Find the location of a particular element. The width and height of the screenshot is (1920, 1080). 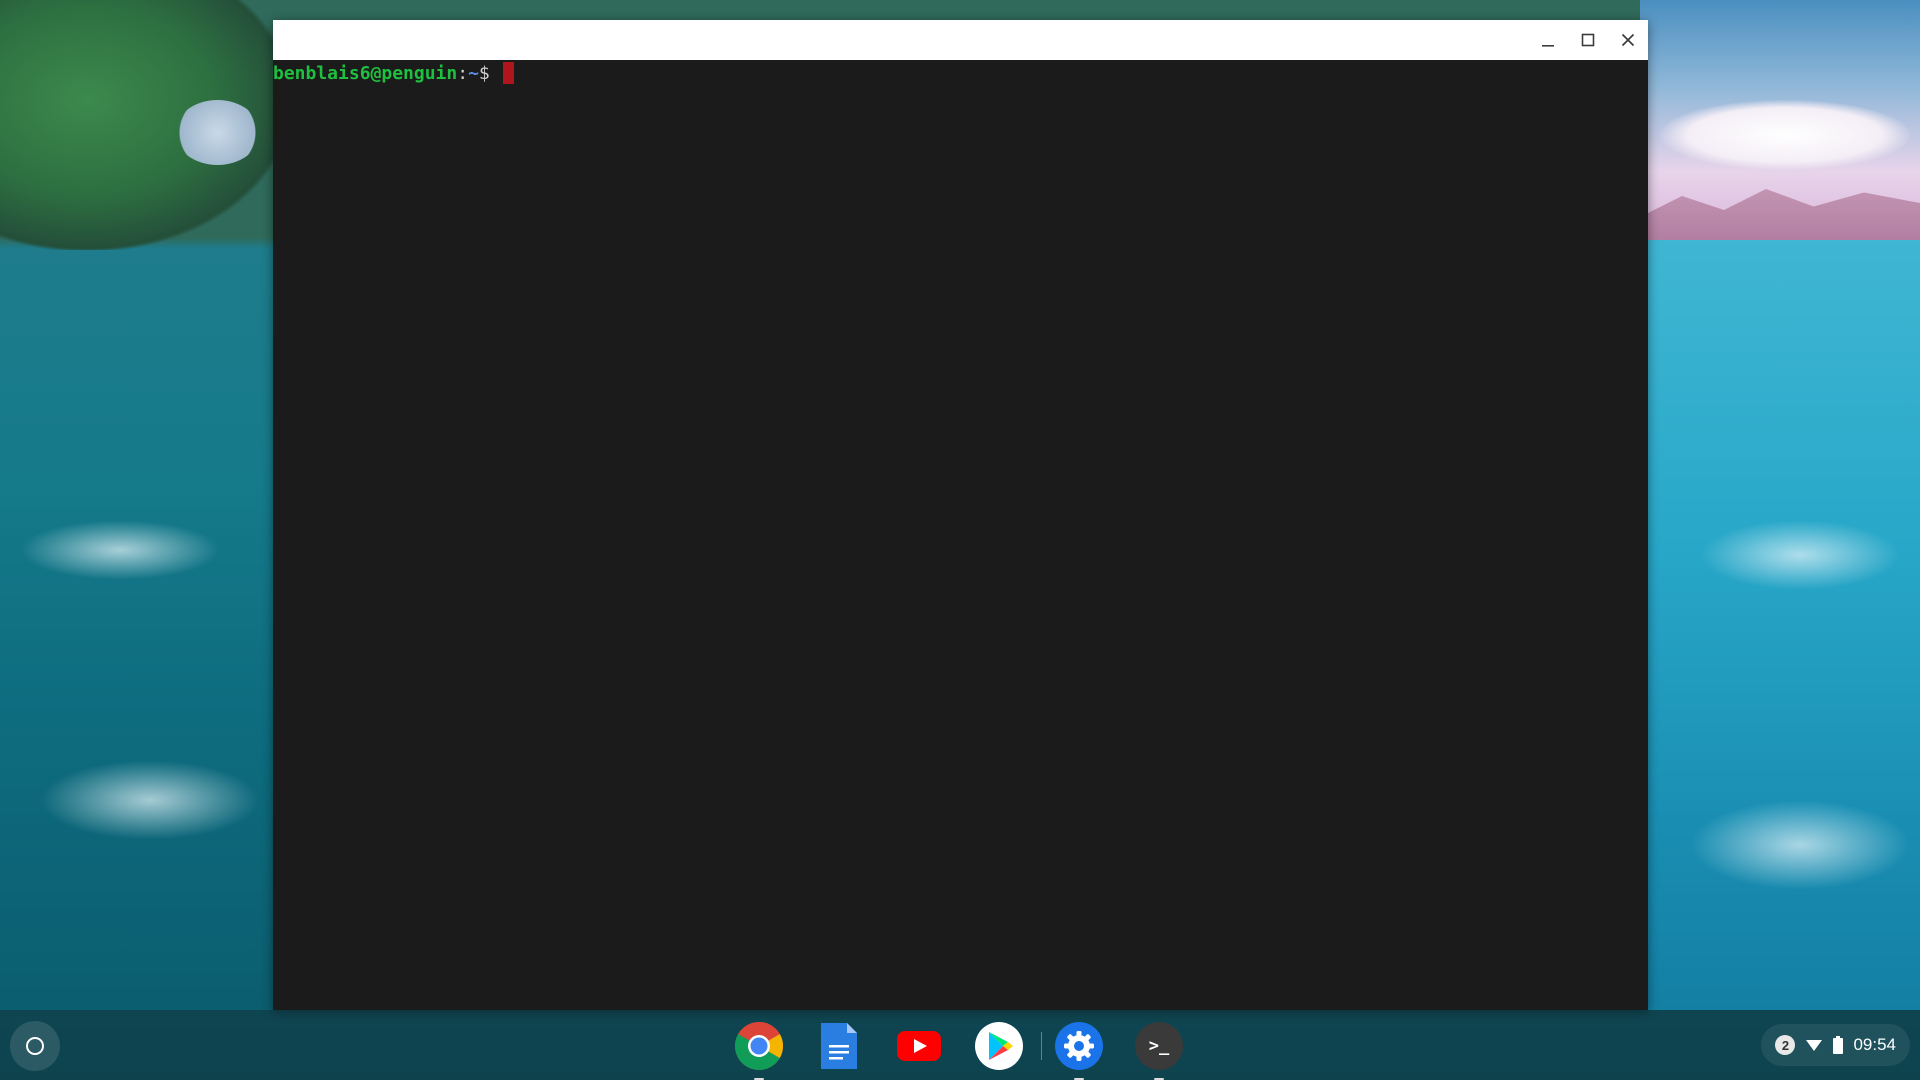

terminal-icon: >_ is located at coordinates (1159, 1046).